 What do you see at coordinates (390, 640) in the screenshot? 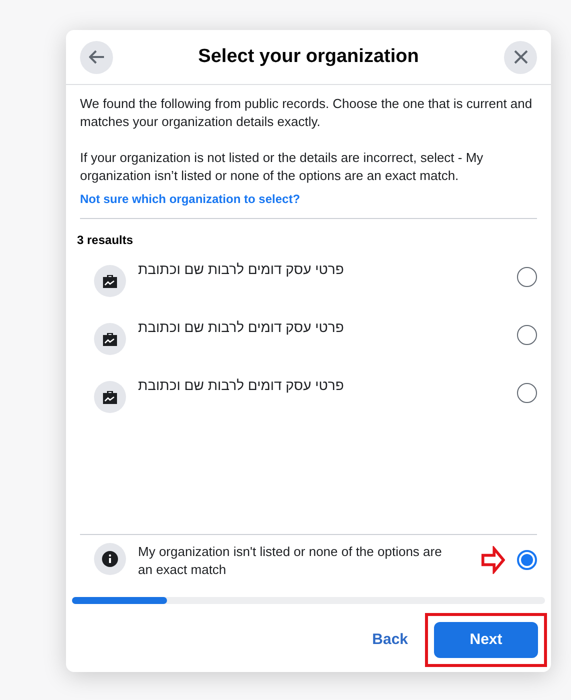
I see `back-button: Back` at bounding box center [390, 640].